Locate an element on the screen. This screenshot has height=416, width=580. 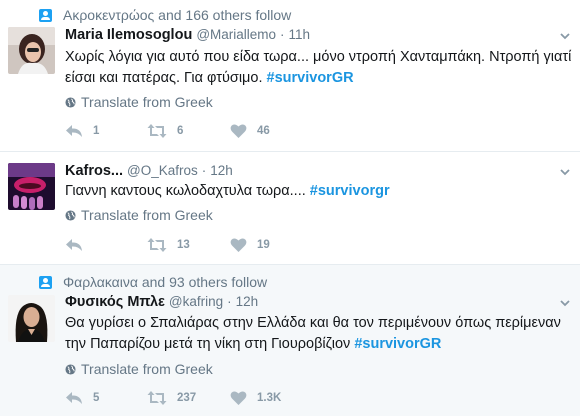
author-name: Maria Ilemosoglou is located at coordinates (128, 35).